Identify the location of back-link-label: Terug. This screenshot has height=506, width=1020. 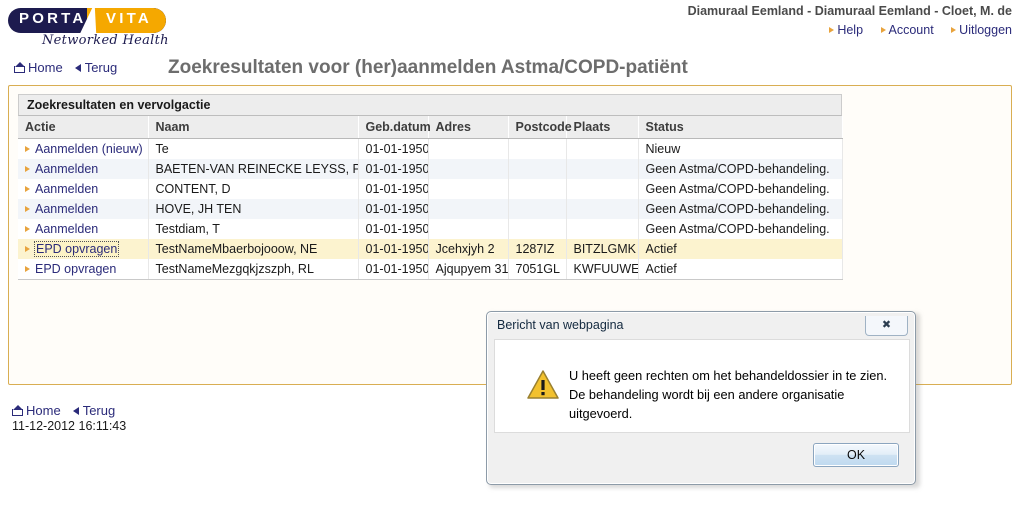
(101, 67).